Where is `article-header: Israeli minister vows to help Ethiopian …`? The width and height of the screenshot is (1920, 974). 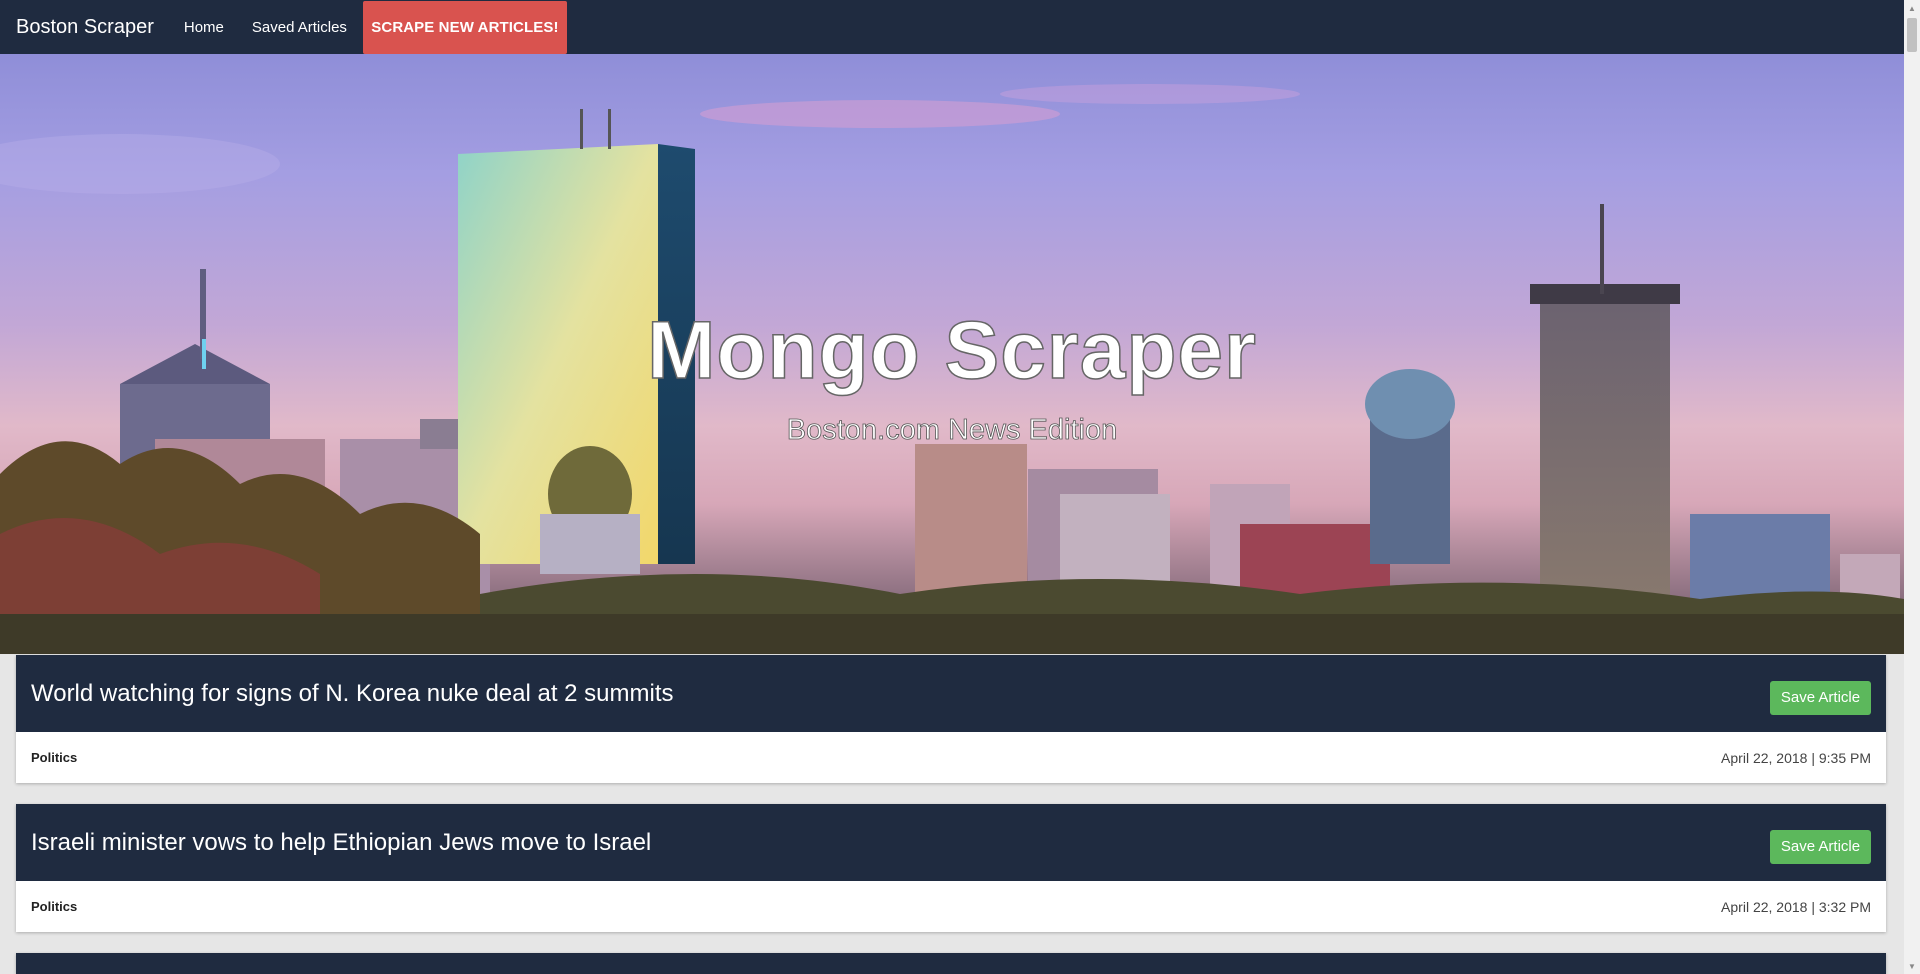 article-header: Israeli minister vows to help Ethiopian … is located at coordinates (951, 842).